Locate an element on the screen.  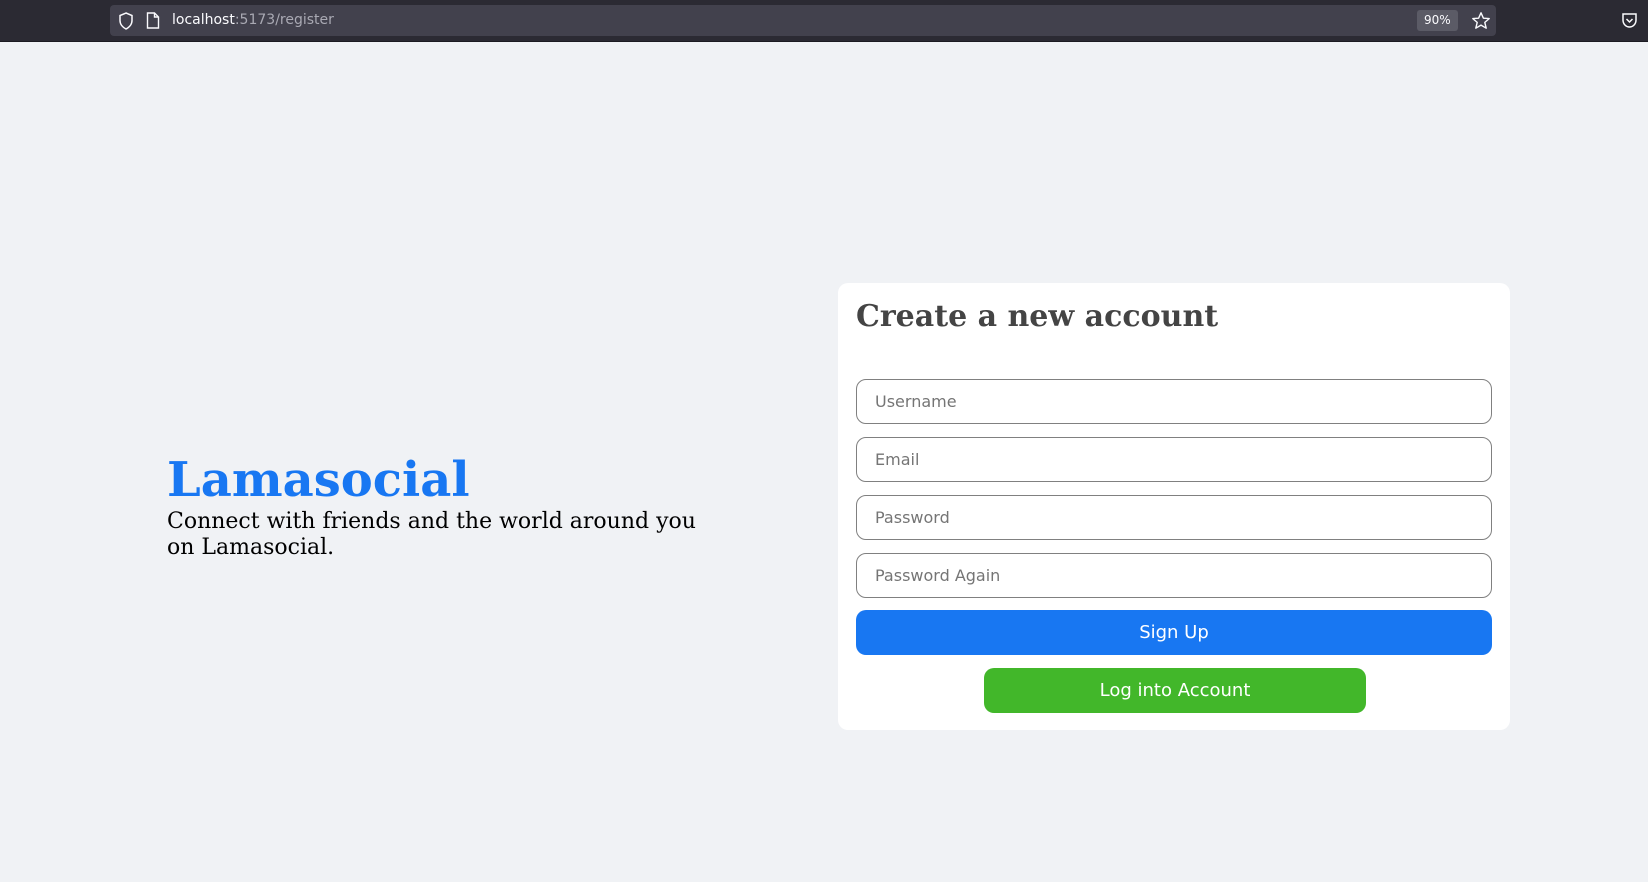
sign-up-button: Sign Up is located at coordinates (1174, 632).